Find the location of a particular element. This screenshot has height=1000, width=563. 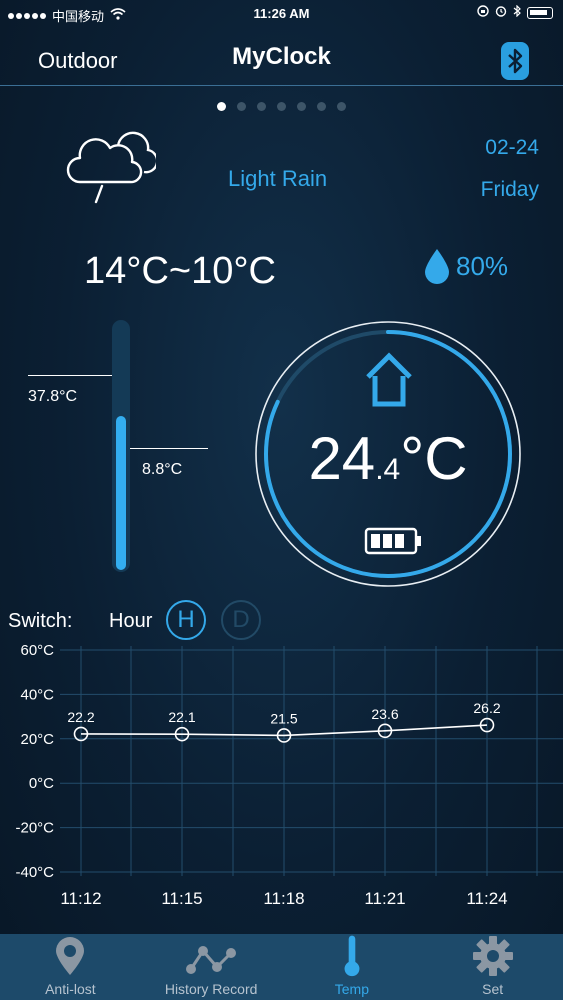

indoor-temperature: 24.4°C is located at coordinates (388, 458).